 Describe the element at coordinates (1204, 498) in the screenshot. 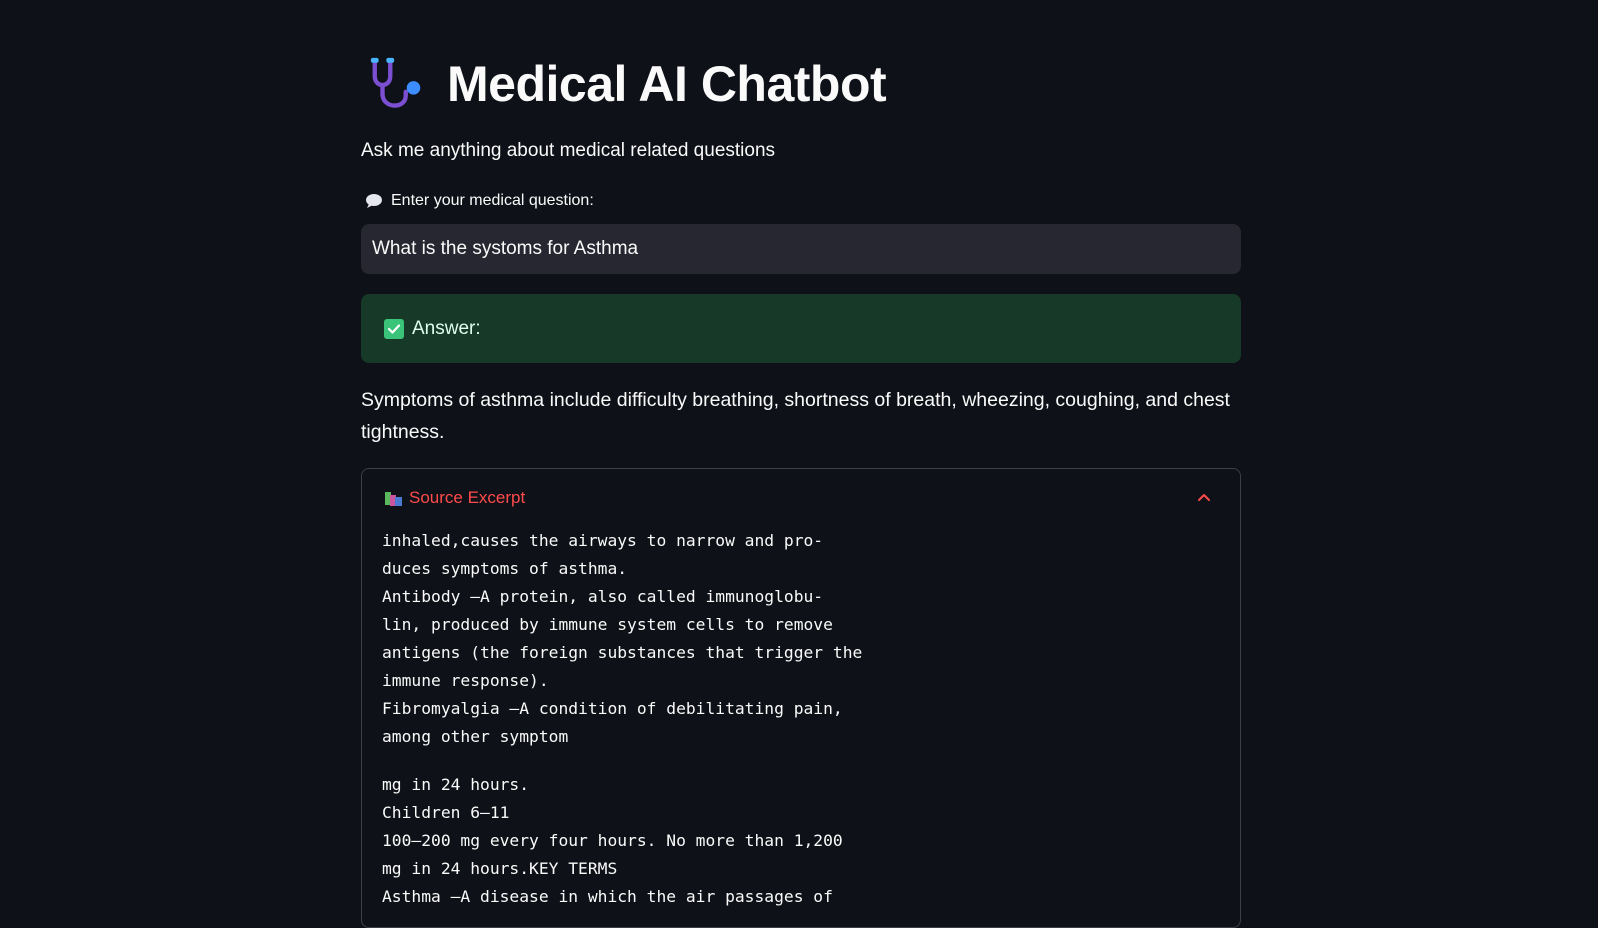

I see `chevron-up-icon` at that location.